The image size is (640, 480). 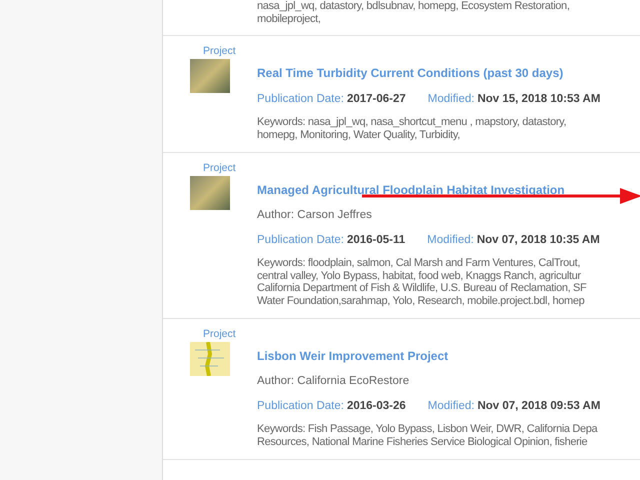 What do you see at coordinates (419, 276) in the screenshot?
I see `keywords-text: central valley, Yolo Bypass, habitat, food web, Knaggs Ranch, agricultur` at bounding box center [419, 276].